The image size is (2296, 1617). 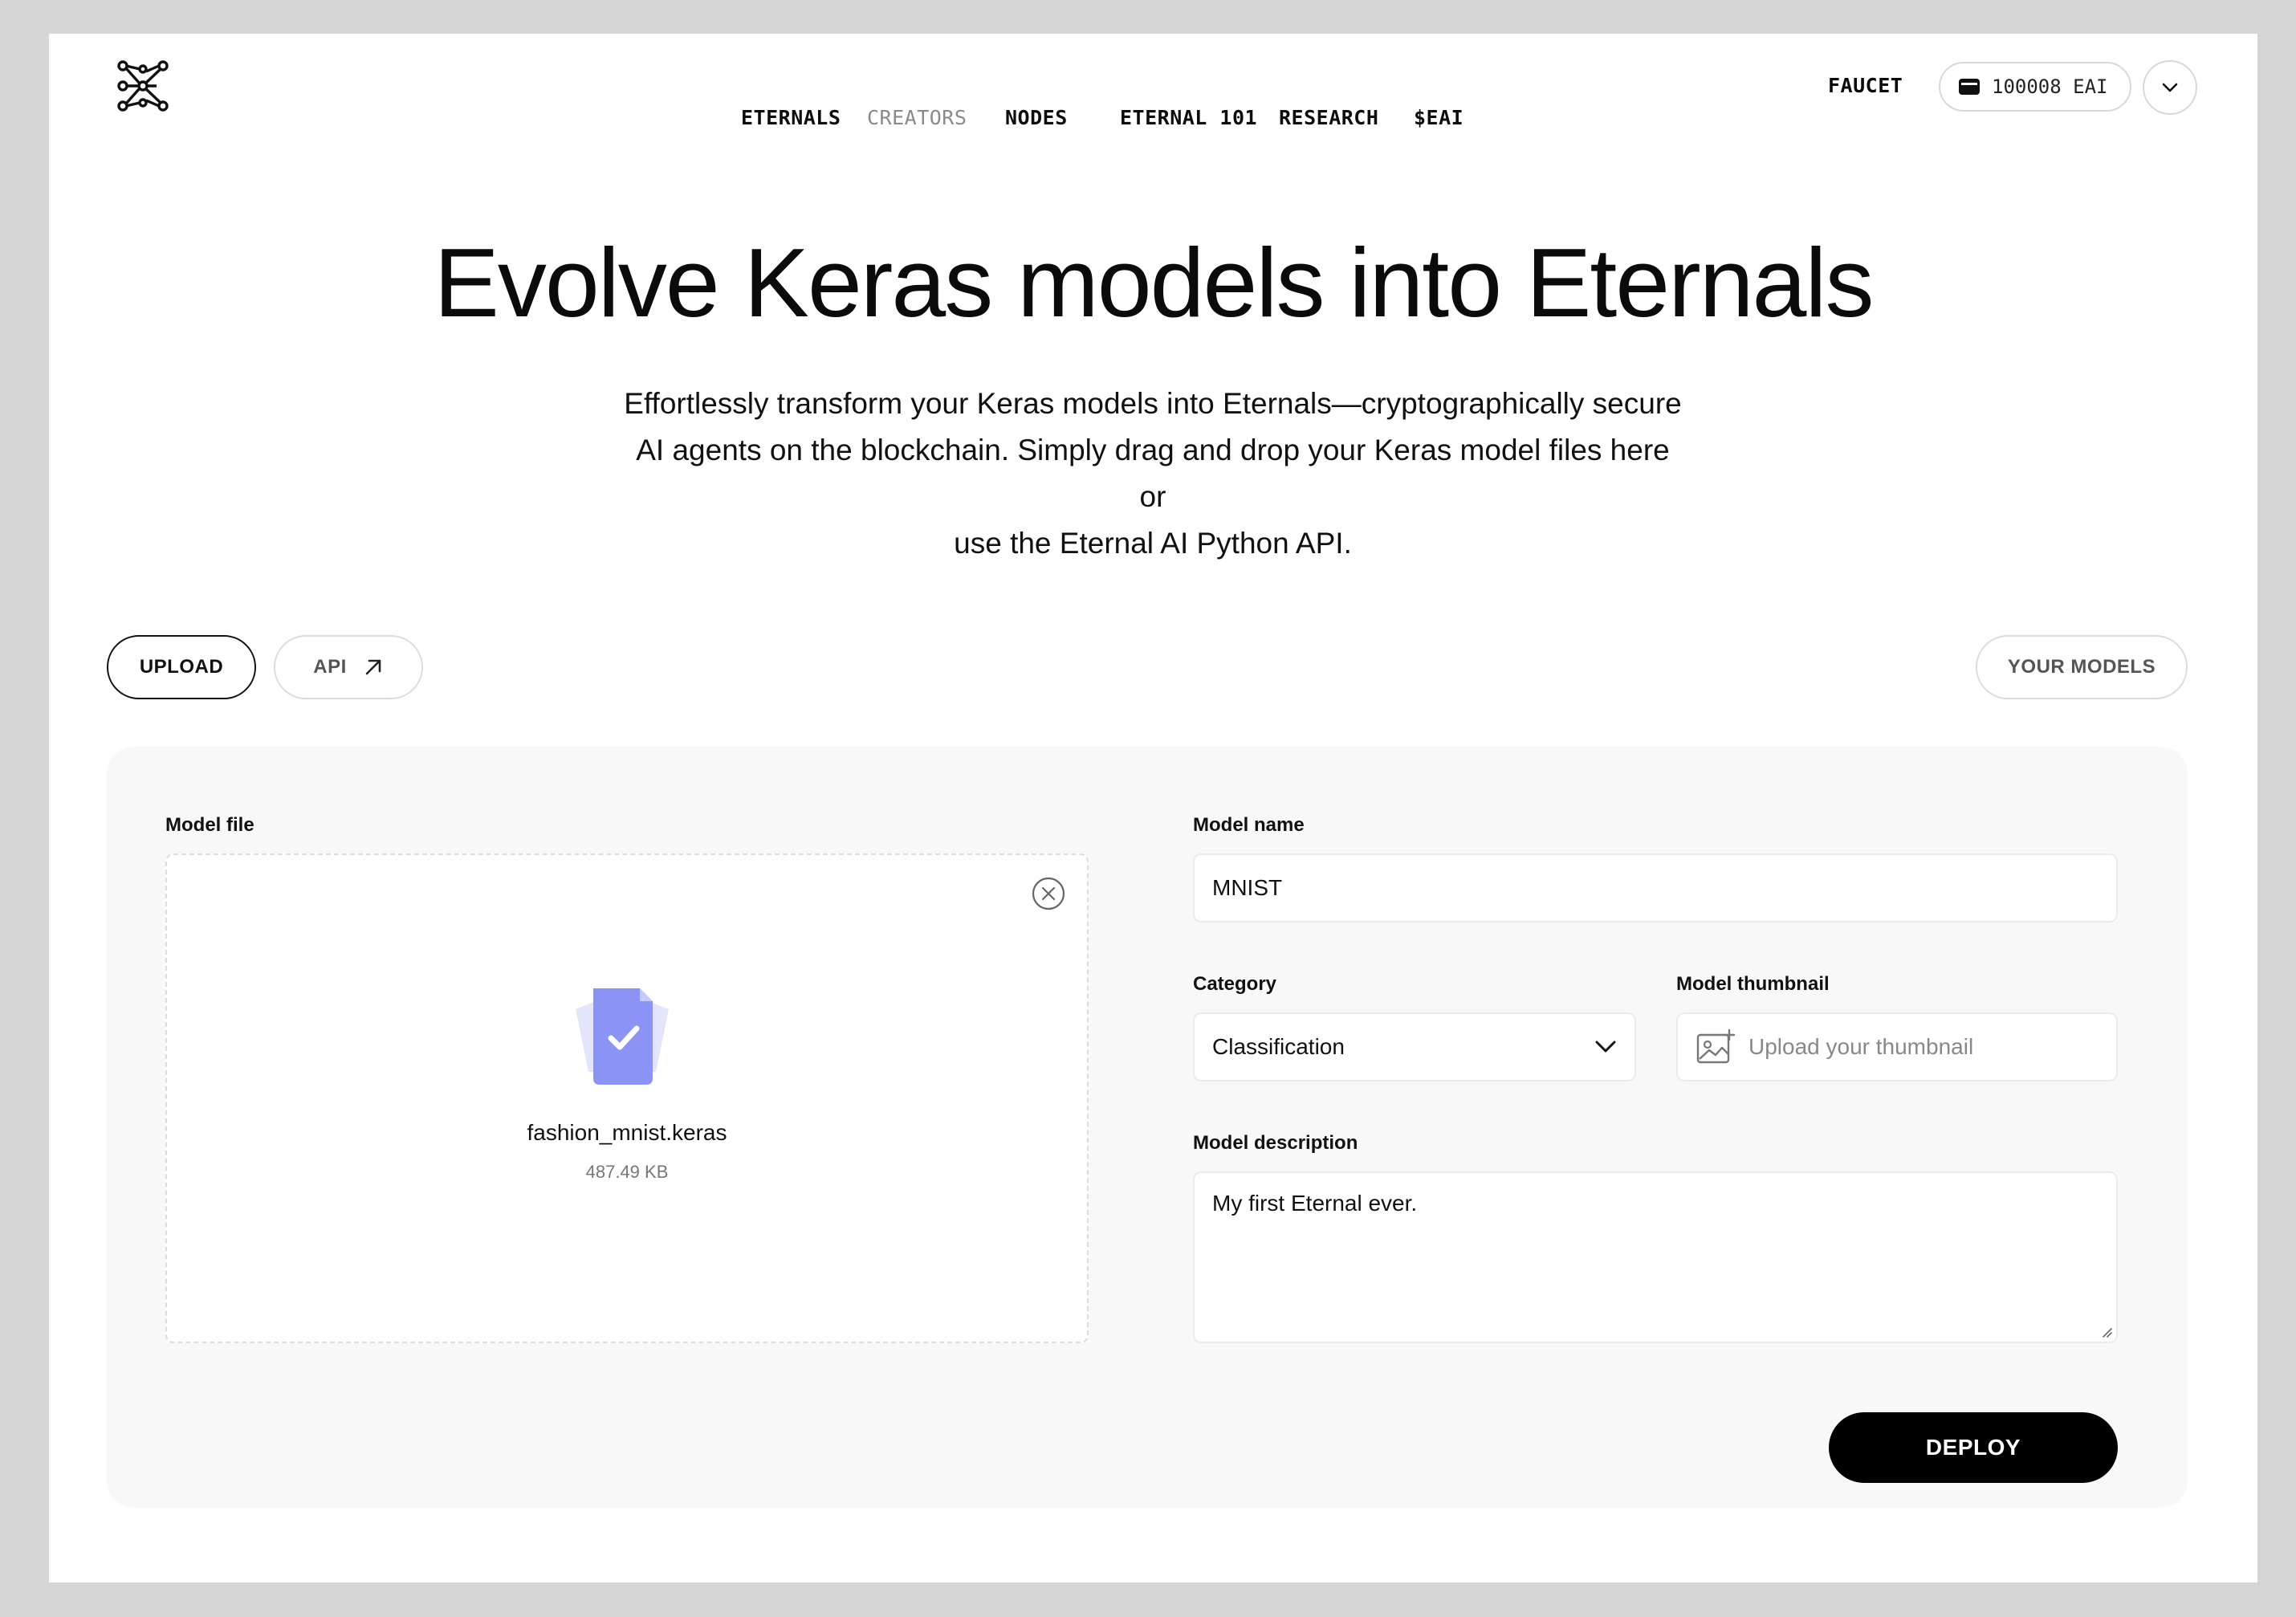 I want to click on nav-item-eai: $EAI, so click(x=1438, y=118).